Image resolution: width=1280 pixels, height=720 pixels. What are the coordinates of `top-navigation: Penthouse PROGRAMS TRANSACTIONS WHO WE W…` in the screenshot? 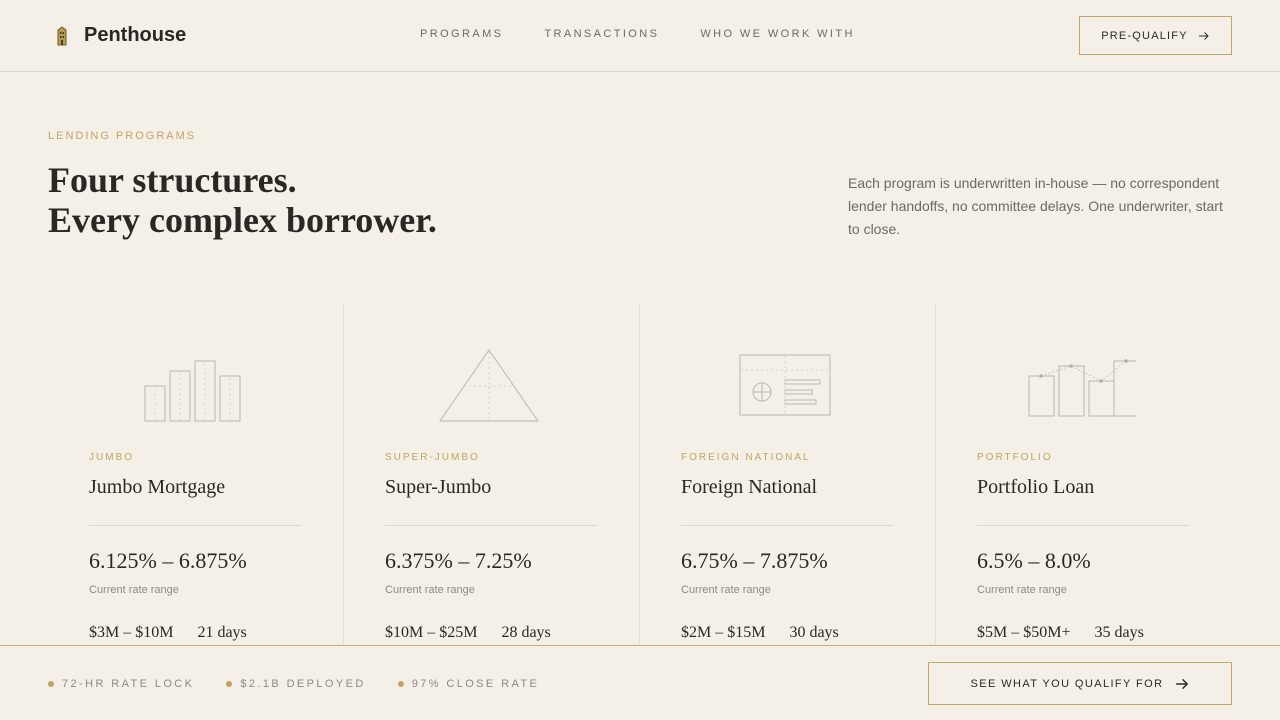 It's located at (640, 36).